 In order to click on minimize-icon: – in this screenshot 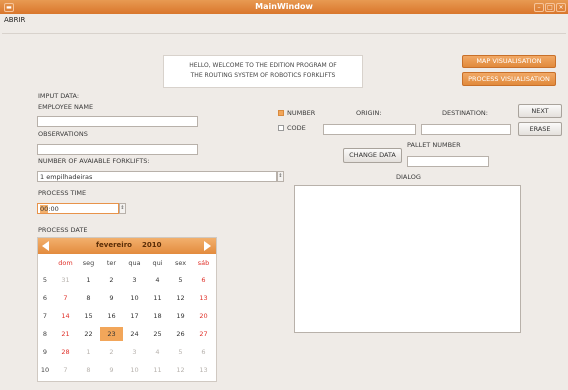, I will do `click(539, 7)`.